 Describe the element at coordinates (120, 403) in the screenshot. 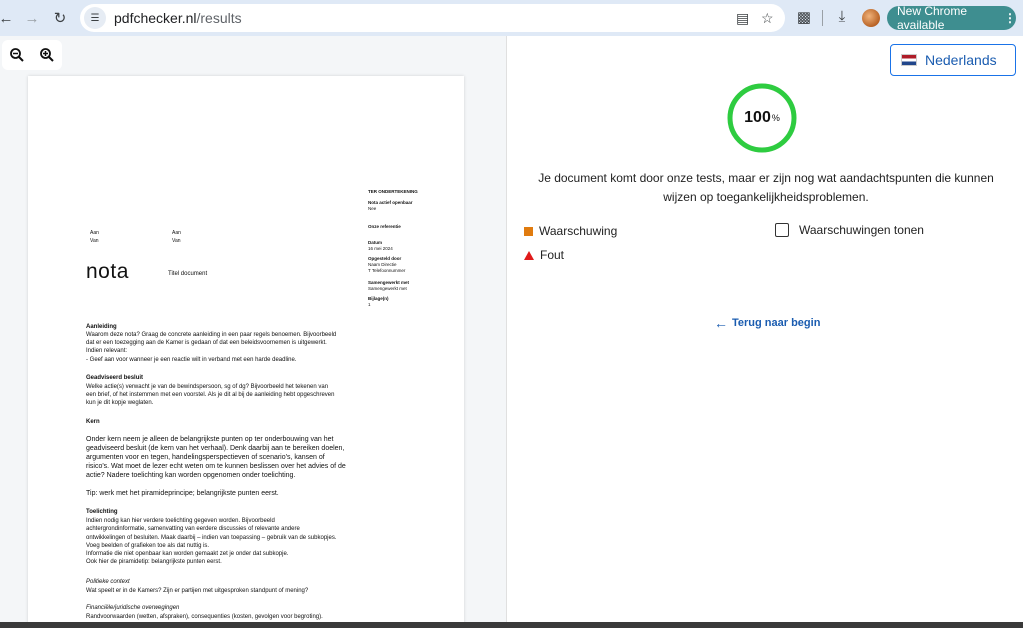

I see `besluit-line-3: kun je dit kopje weglaten.` at that location.